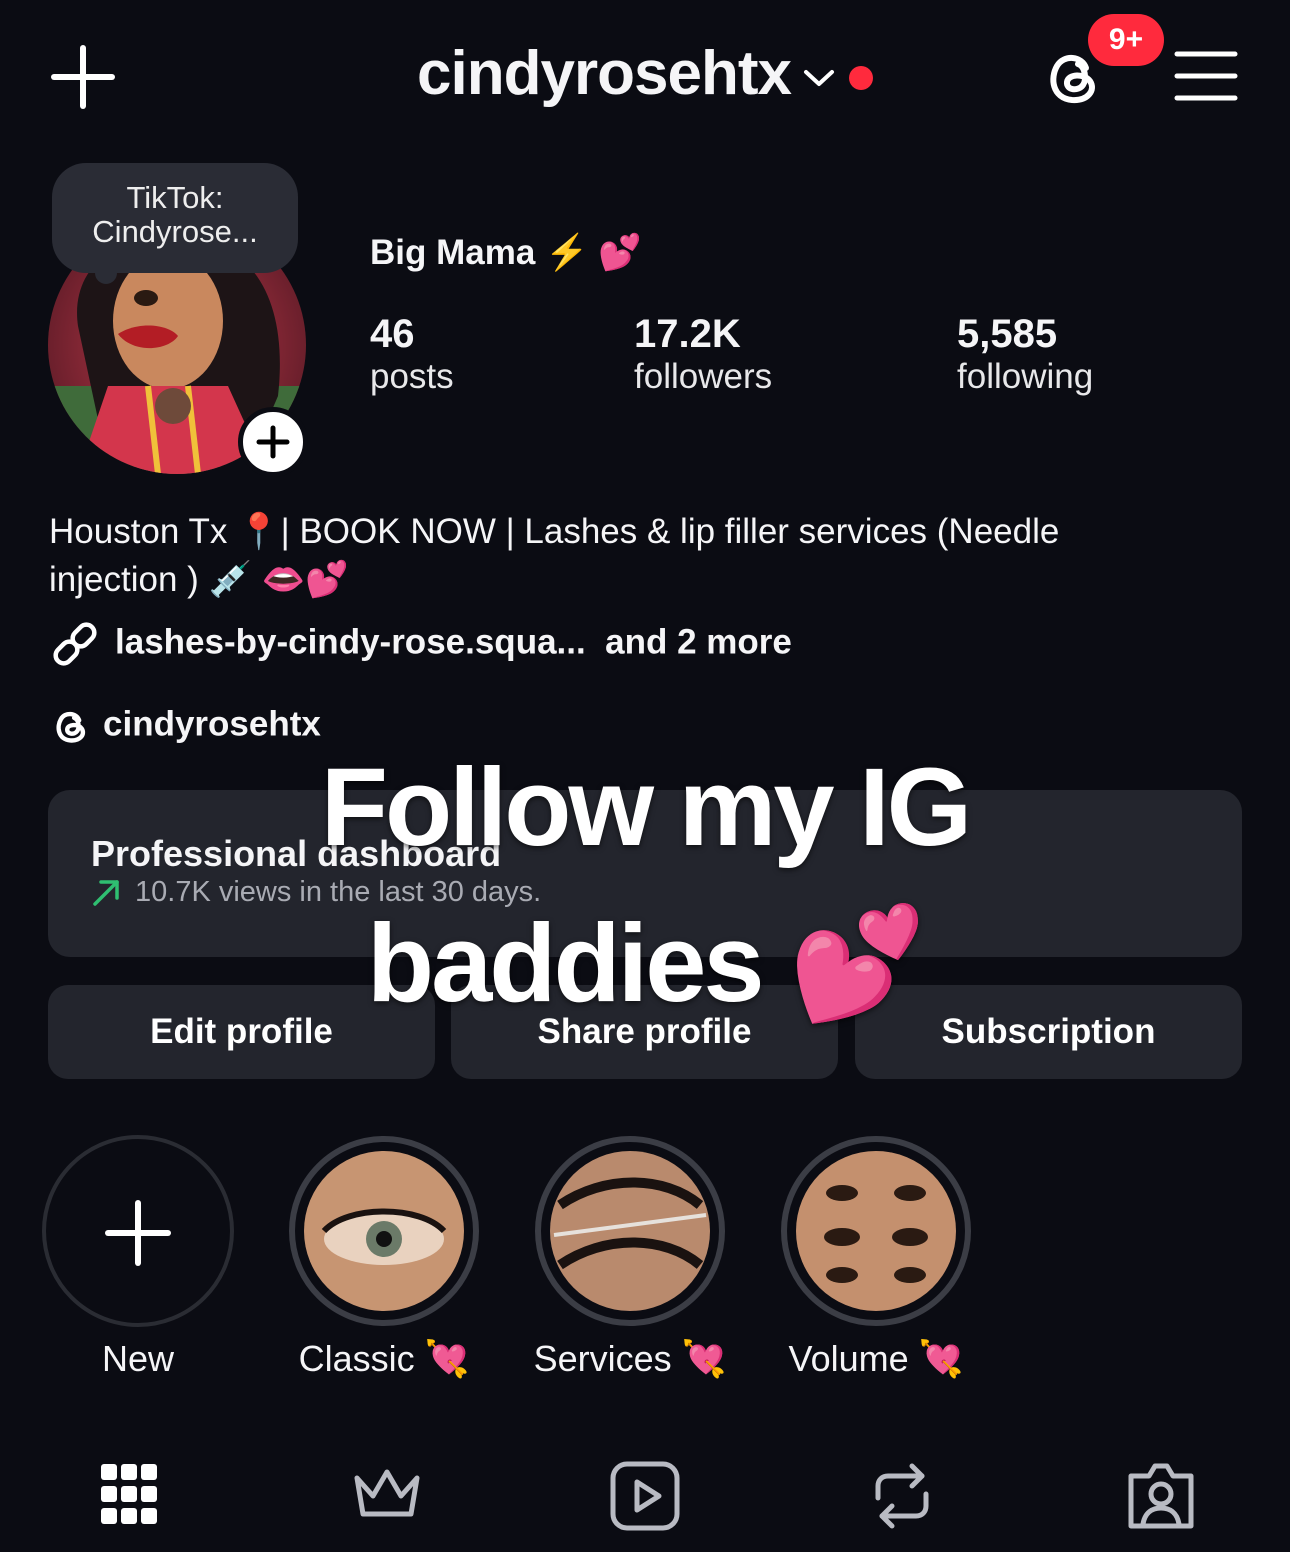 The image size is (1290, 1552). Describe the element at coordinates (338, 892) in the screenshot. I see `dashboard-views: 10.7K views in the last 30 days.` at that location.